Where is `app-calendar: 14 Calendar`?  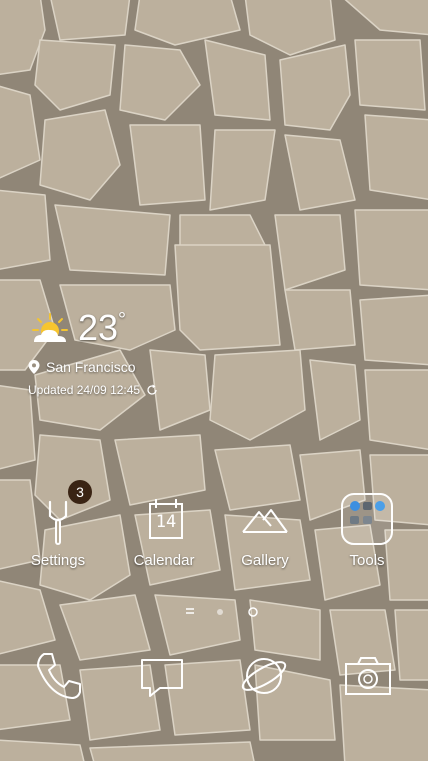
app-calendar: 14 Calendar is located at coordinates (164, 530).